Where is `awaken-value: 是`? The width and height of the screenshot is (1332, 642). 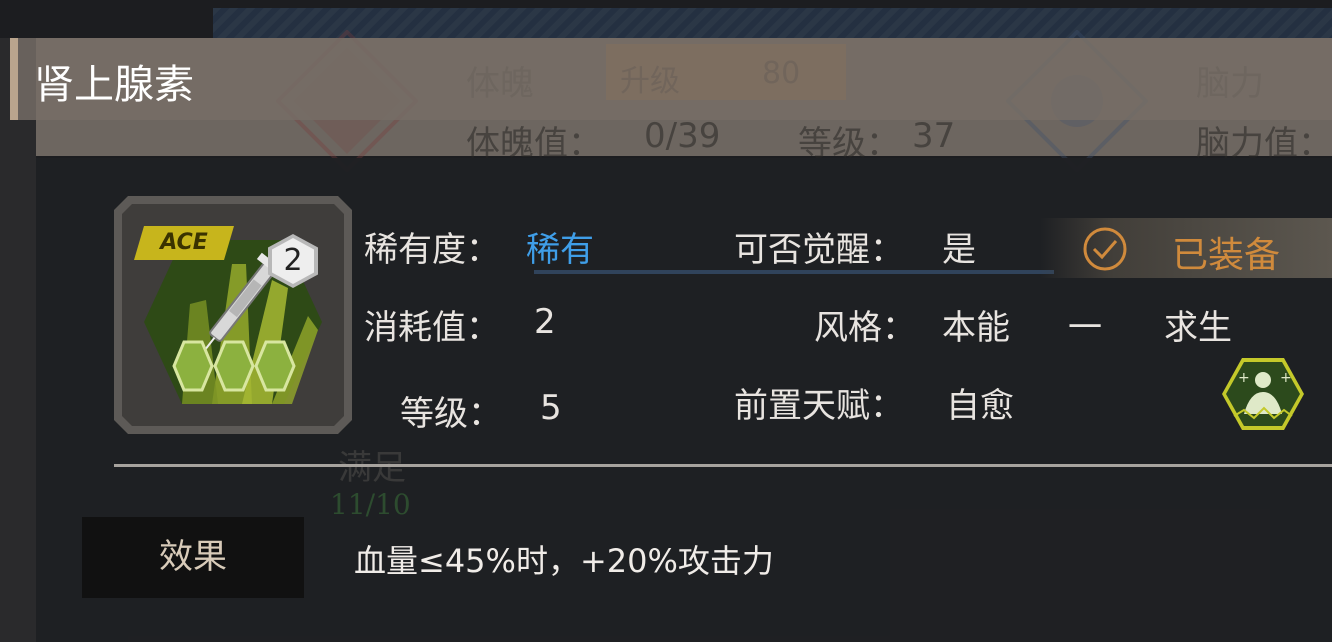
awaken-value: 是 is located at coordinates (959, 250).